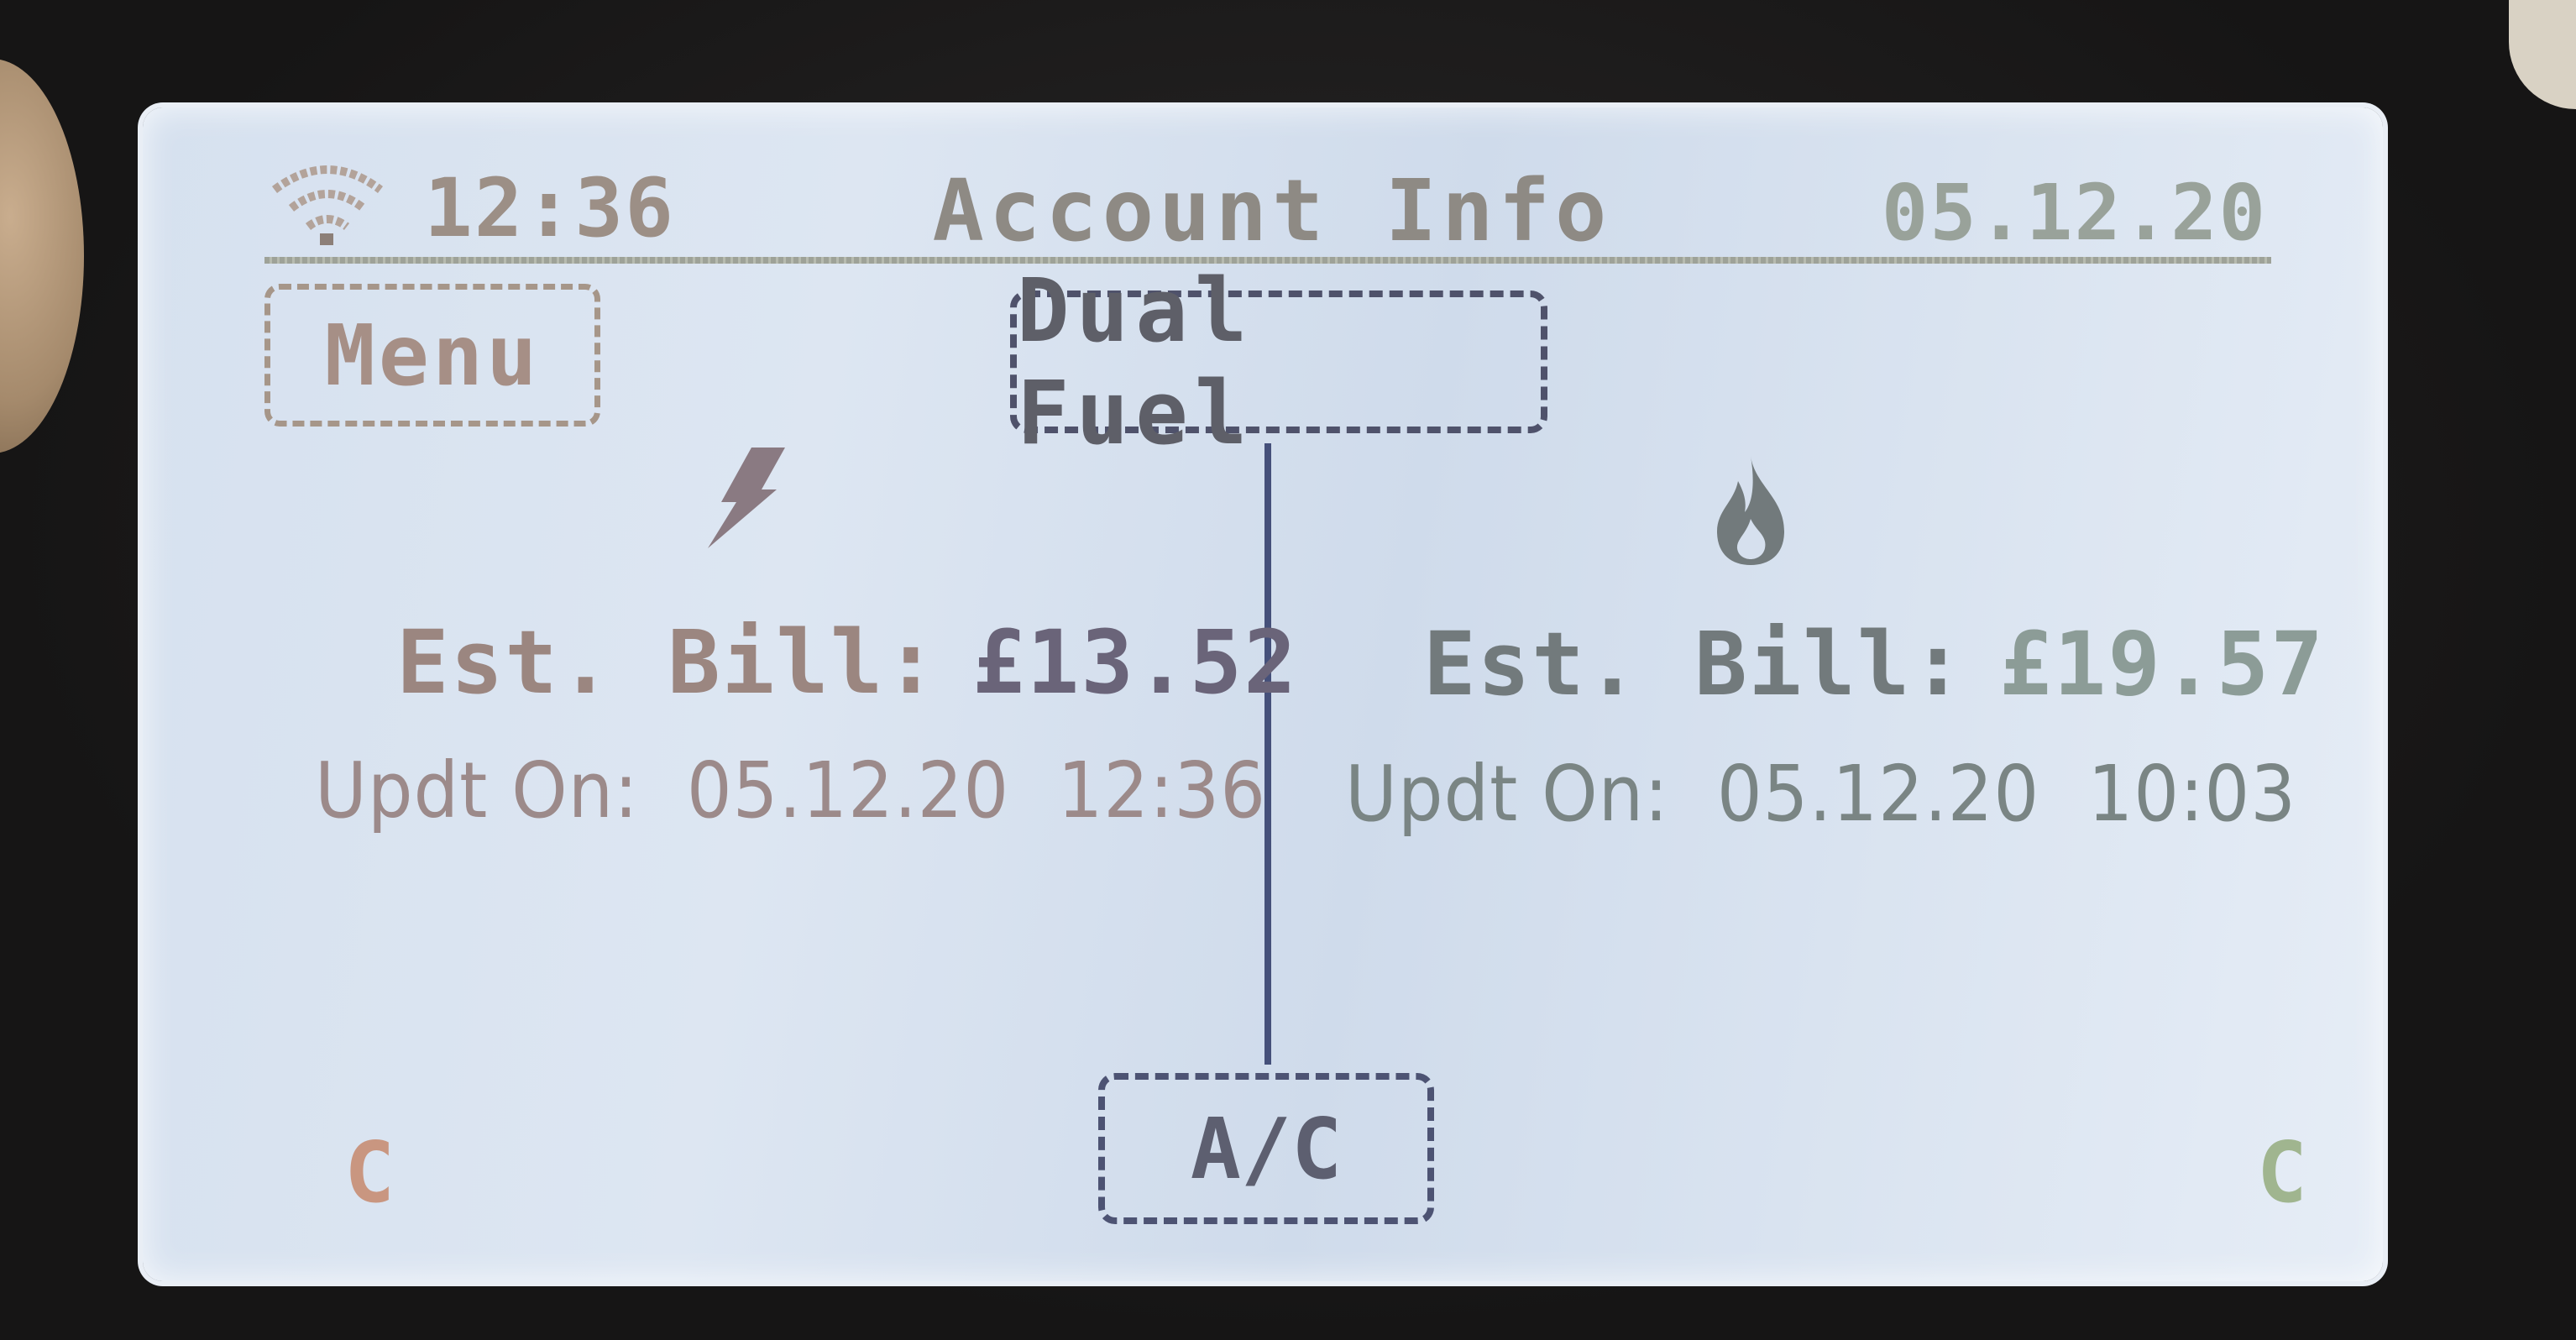 The image size is (2576, 1340). Describe the element at coordinates (1751, 510) in the screenshot. I see `flame-icon` at that location.